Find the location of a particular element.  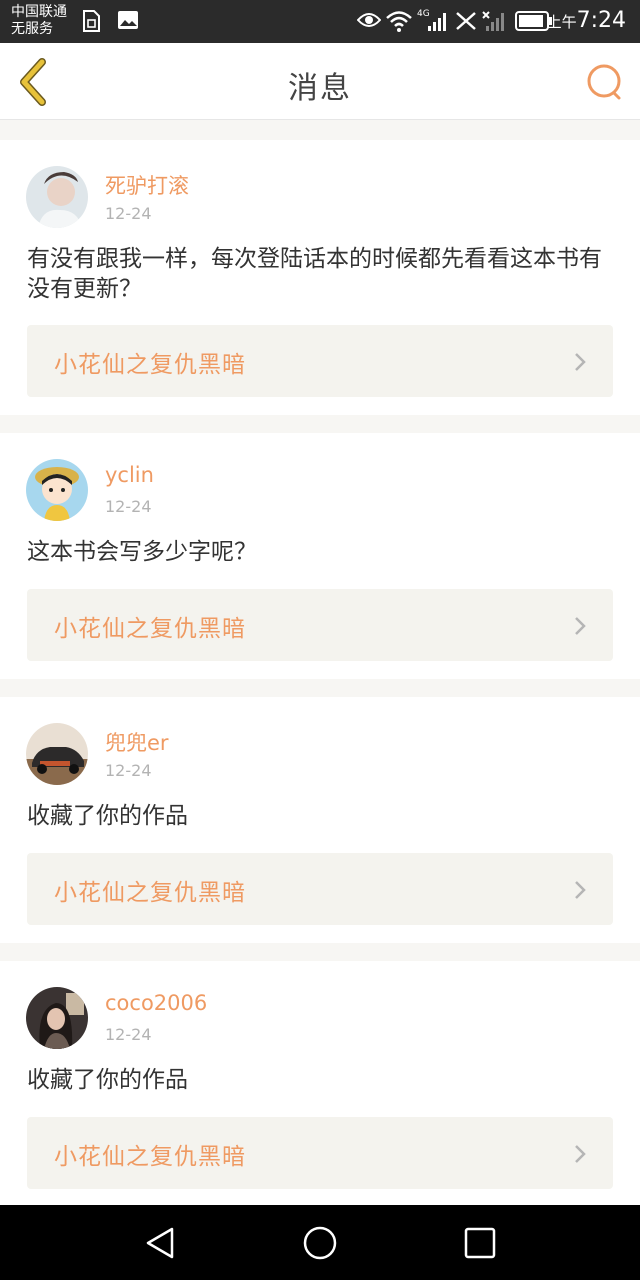

username: 死驴打滚 is located at coordinates (147, 185).